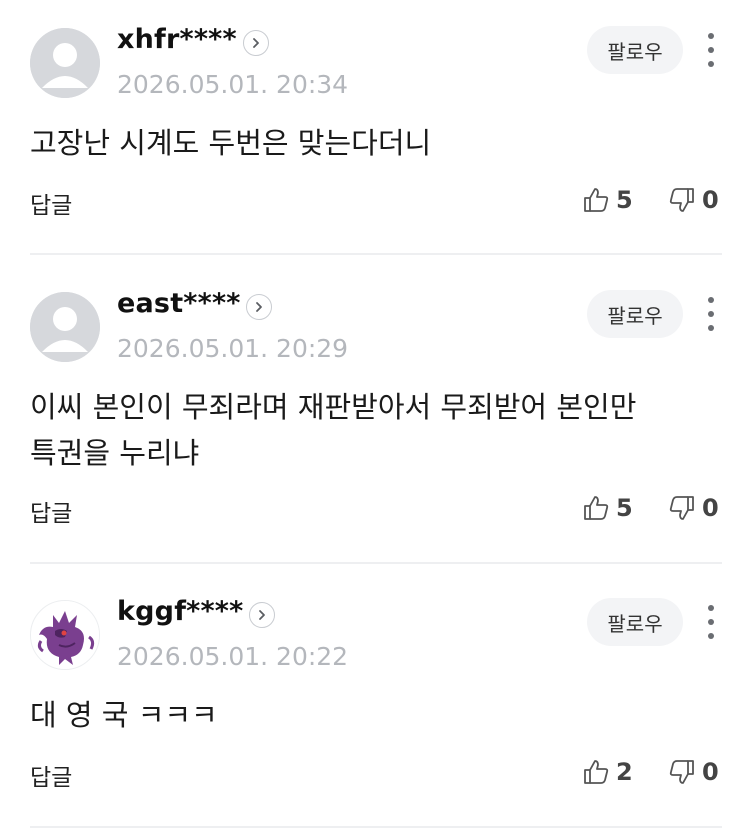 This screenshot has height=832, width=750. I want to click on username: east****, so click(179, 303).